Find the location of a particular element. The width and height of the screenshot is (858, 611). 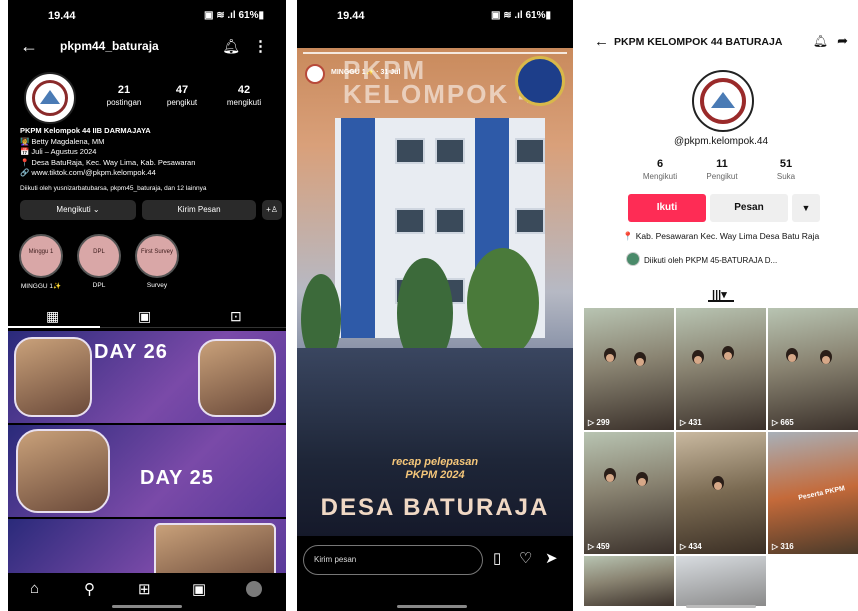

highlight-survey: First Survey Survey is located at coordinates (157, 261).